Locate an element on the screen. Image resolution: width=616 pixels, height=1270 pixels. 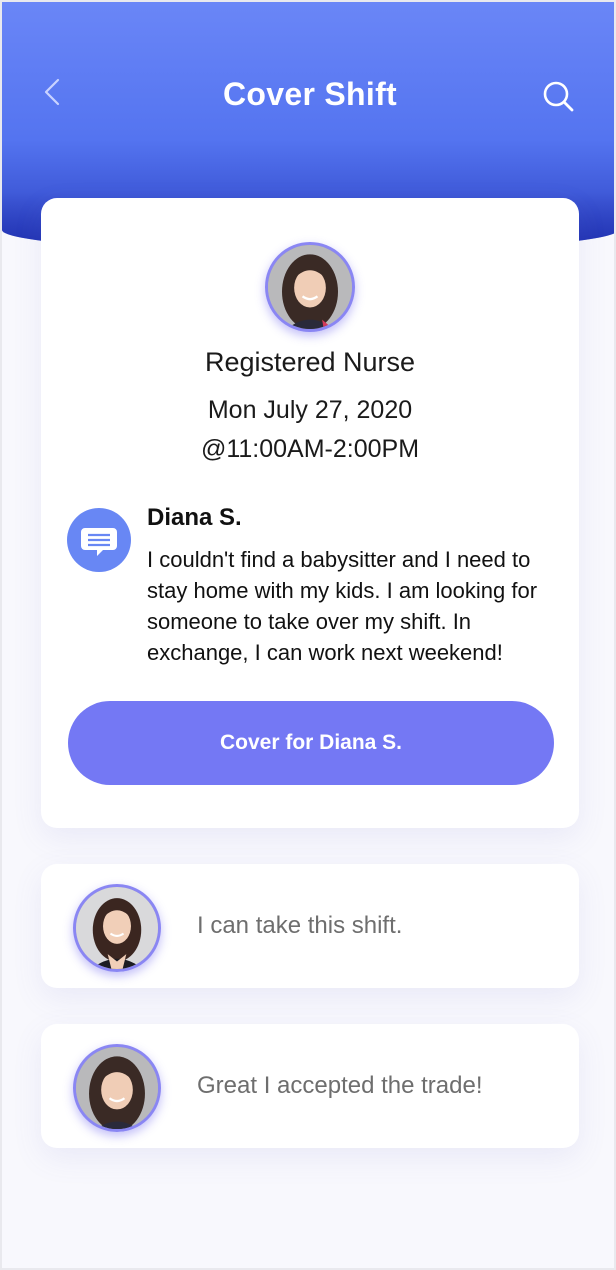
shift-date: Mon July 27, 2020 is located at coordinates (310, 410).